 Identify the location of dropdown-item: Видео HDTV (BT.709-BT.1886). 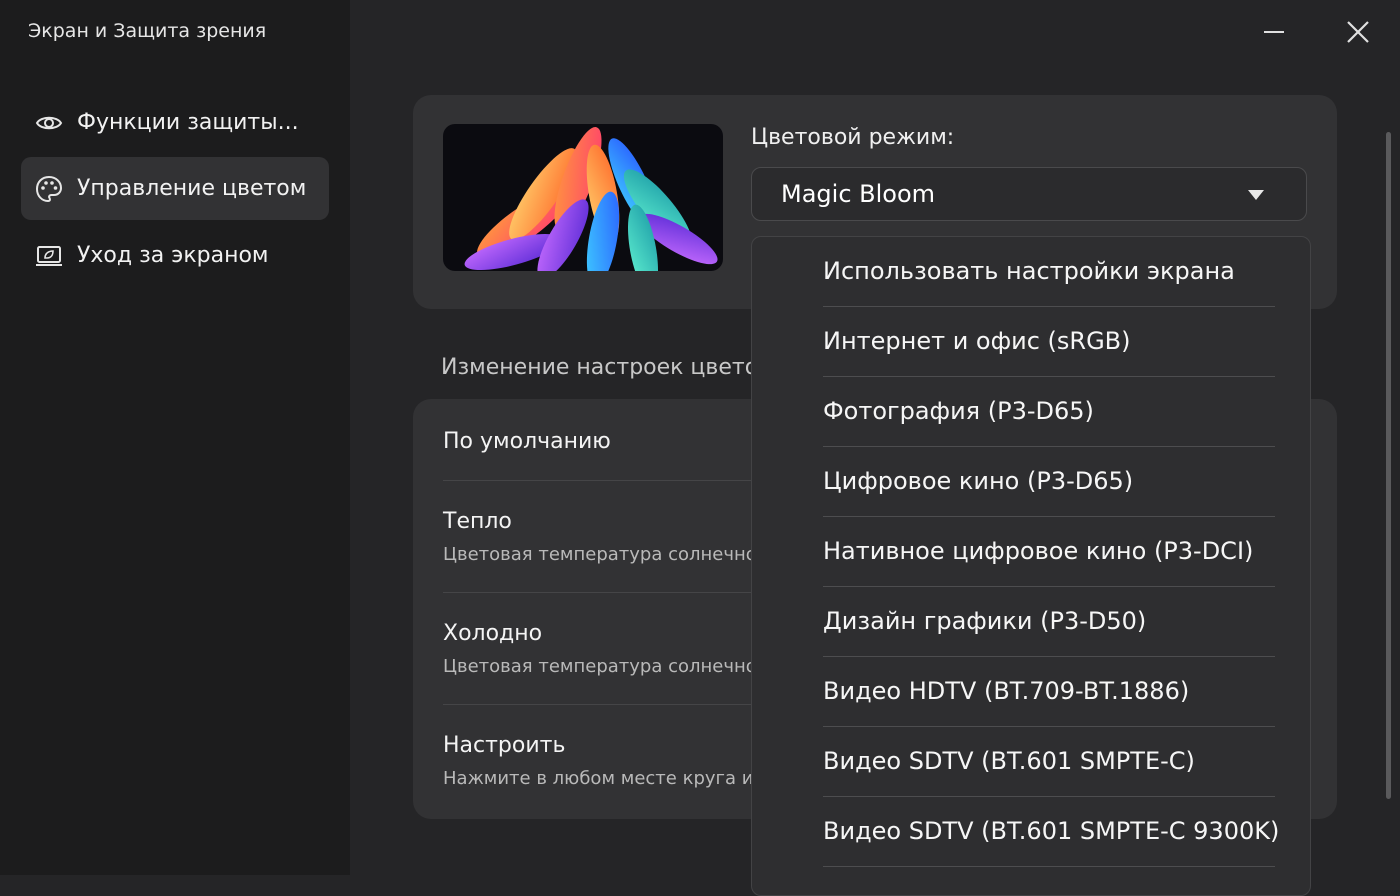
(1049, 692).